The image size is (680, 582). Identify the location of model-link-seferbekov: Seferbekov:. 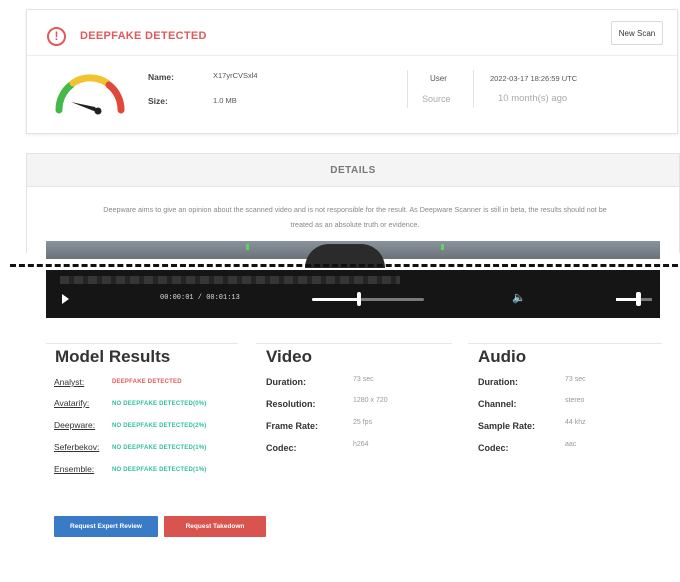
(76, 447).